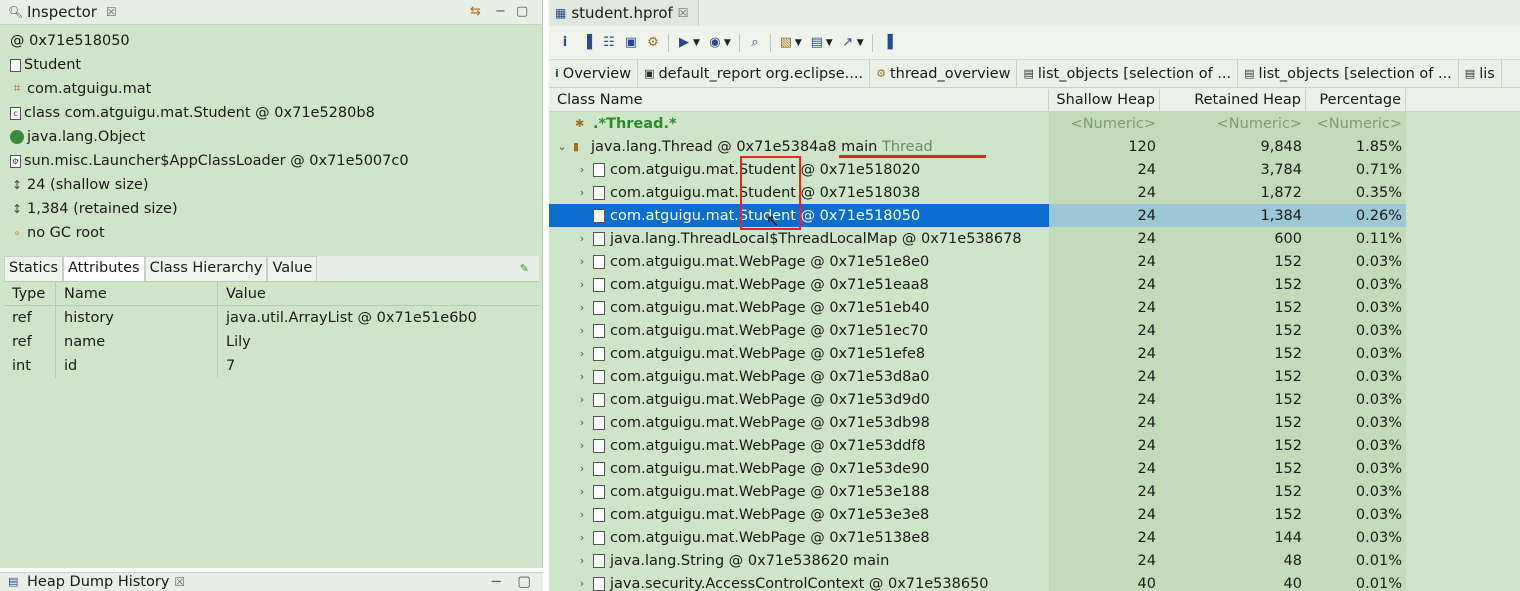  I want to click on calculate-retained-icon: ▐, so click(888, 42).